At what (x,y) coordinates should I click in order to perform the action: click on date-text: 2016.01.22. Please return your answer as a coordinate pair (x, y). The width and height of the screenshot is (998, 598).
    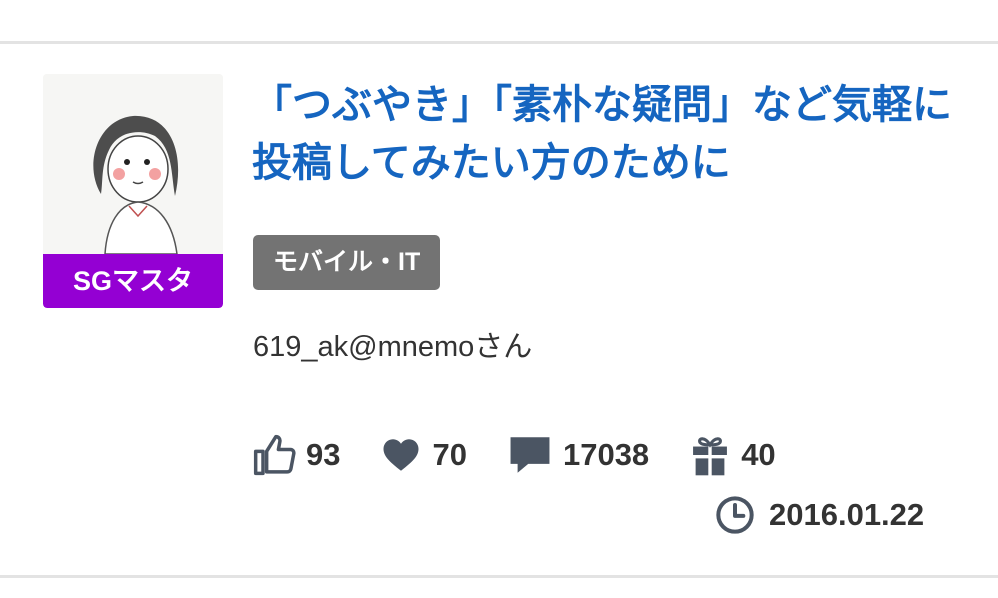
    Looking at the image, I should click on (847, 514).